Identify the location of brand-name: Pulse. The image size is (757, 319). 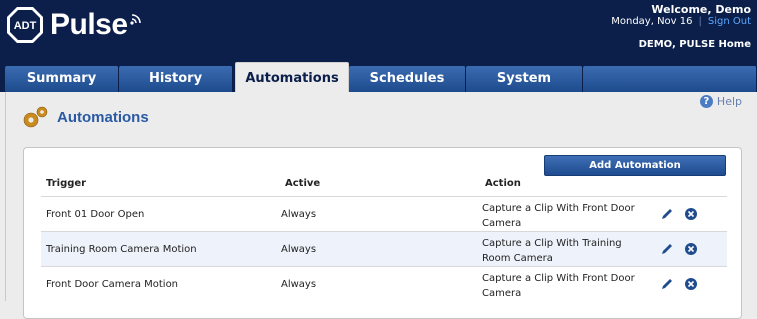
(89, 24).